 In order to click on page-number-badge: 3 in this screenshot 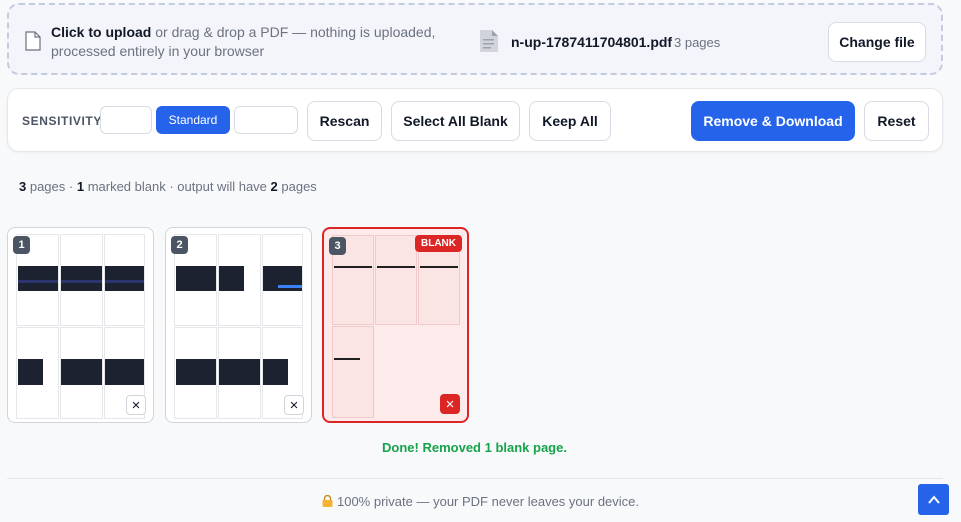, I will do `click(337, 246)`.